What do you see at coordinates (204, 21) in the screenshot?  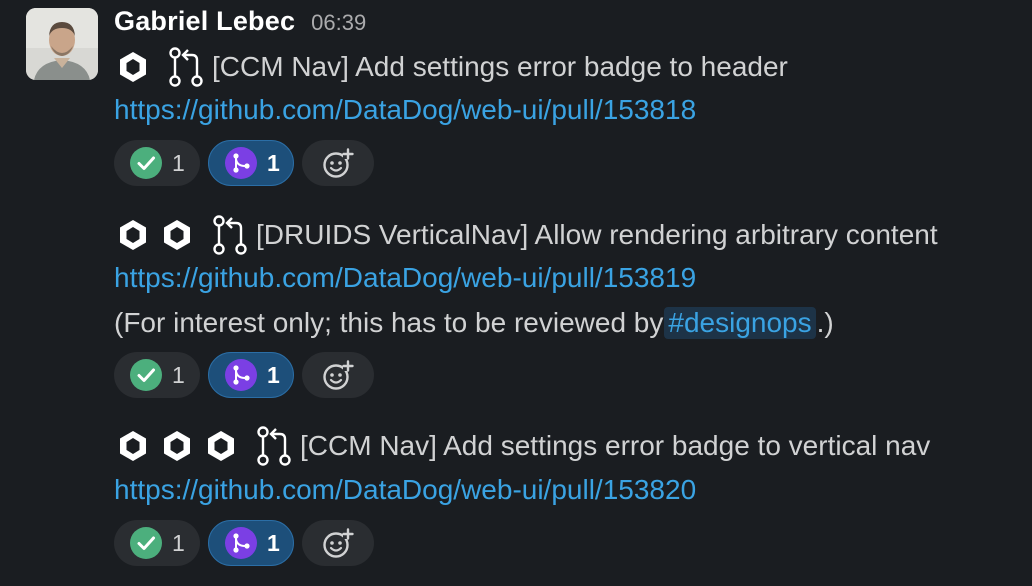 I see `author-name: Gabriel Lebec` at bounding box center [204, 21].